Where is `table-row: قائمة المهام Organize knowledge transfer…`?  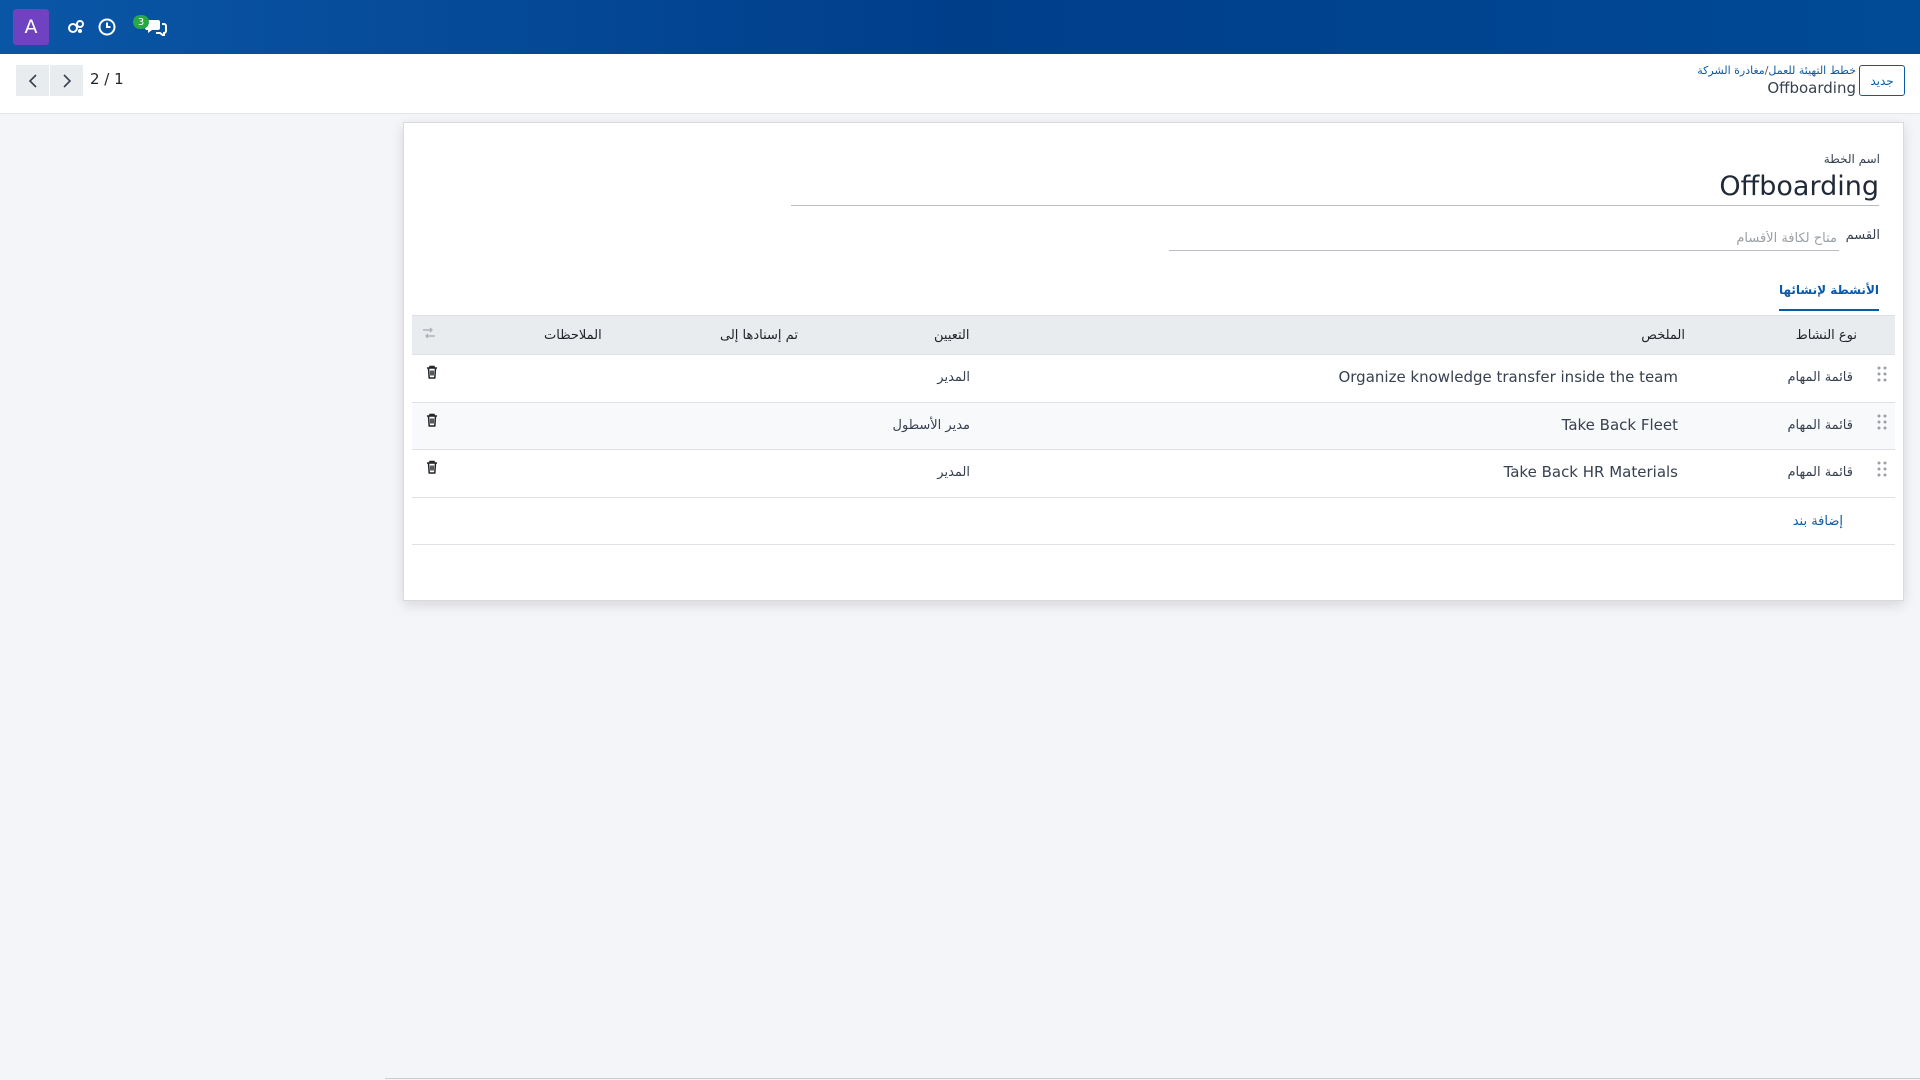 table-row: قائمة المهام Organize knowledge transfer… is located at coordinates (1153, 379).